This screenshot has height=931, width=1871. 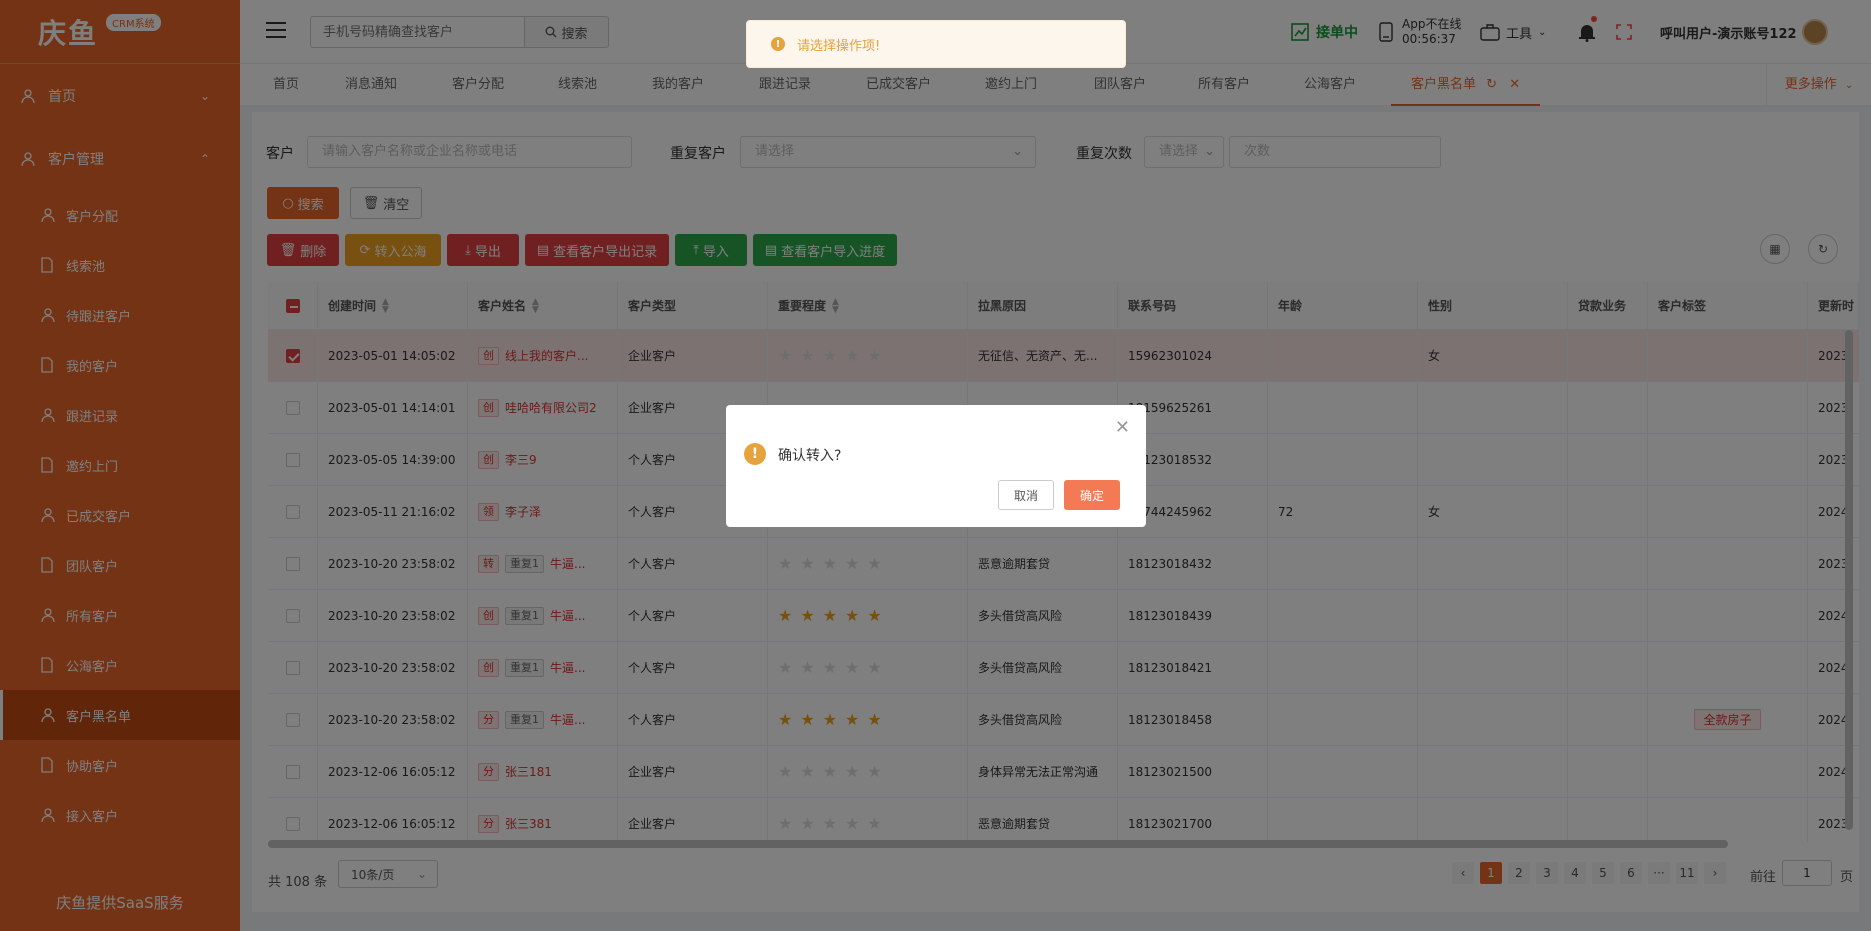 I want to click on dialog-message: 确认转入?, so click(x=810, y=456).